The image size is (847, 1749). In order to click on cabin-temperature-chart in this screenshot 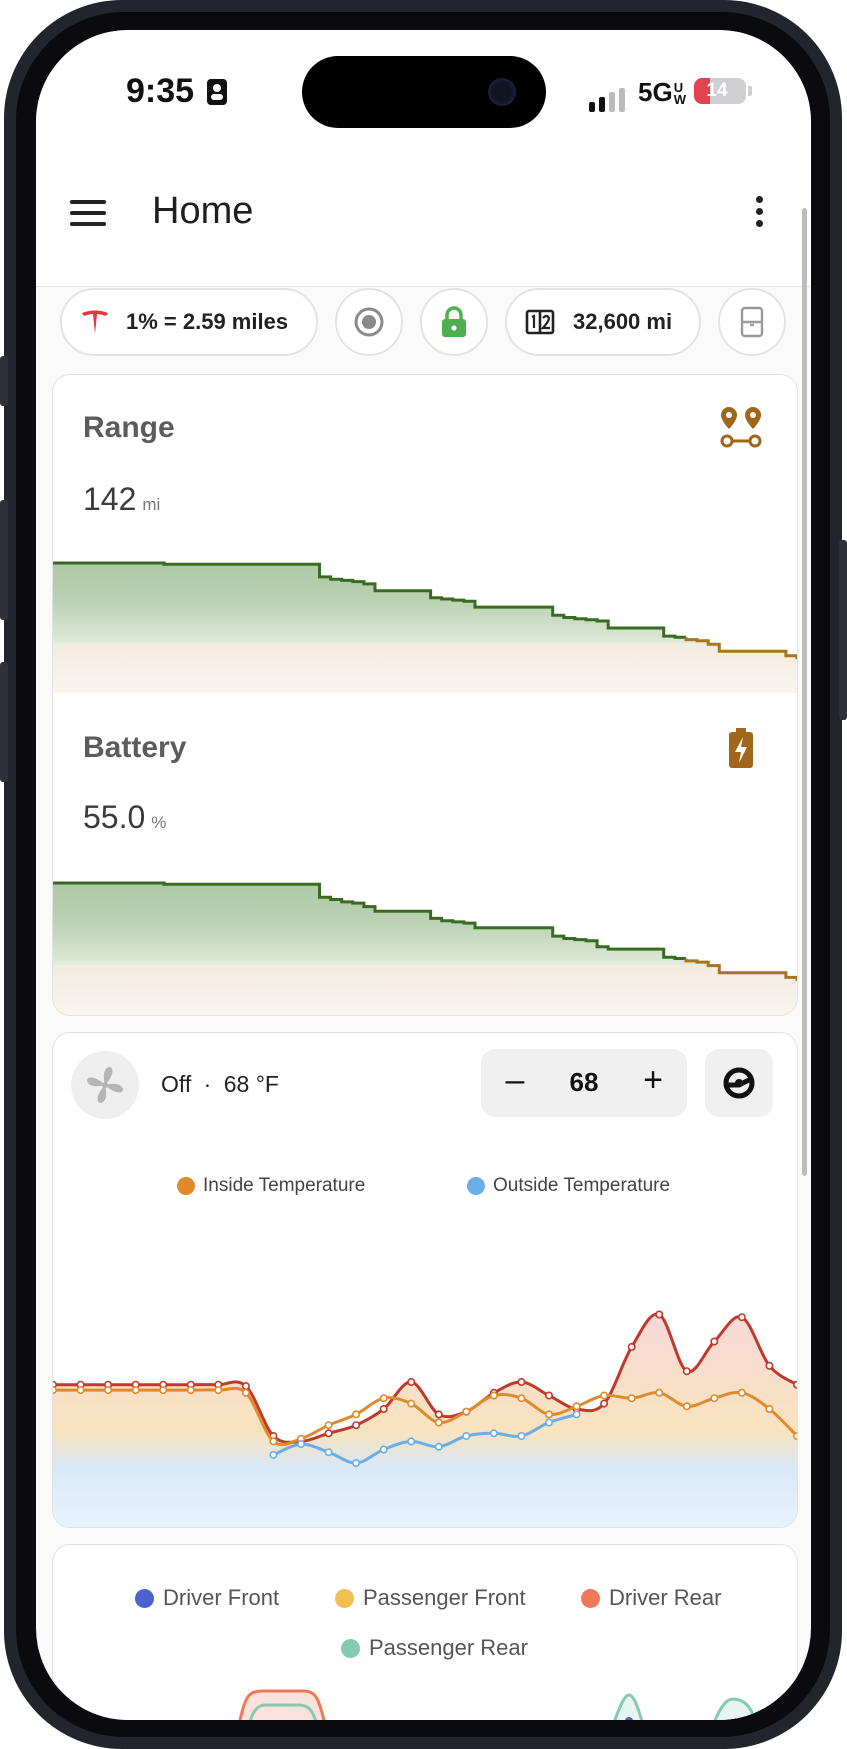, I will do `click(425, 1418)`.